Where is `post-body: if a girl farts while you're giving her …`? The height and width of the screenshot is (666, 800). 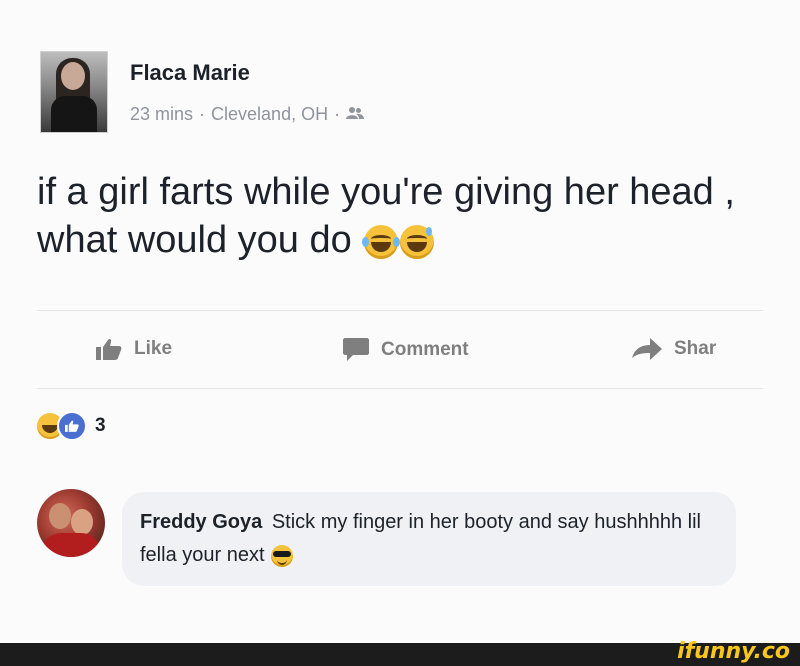 post-body: if a girl farts while you're giving her … is located at coordinates (407, 216).